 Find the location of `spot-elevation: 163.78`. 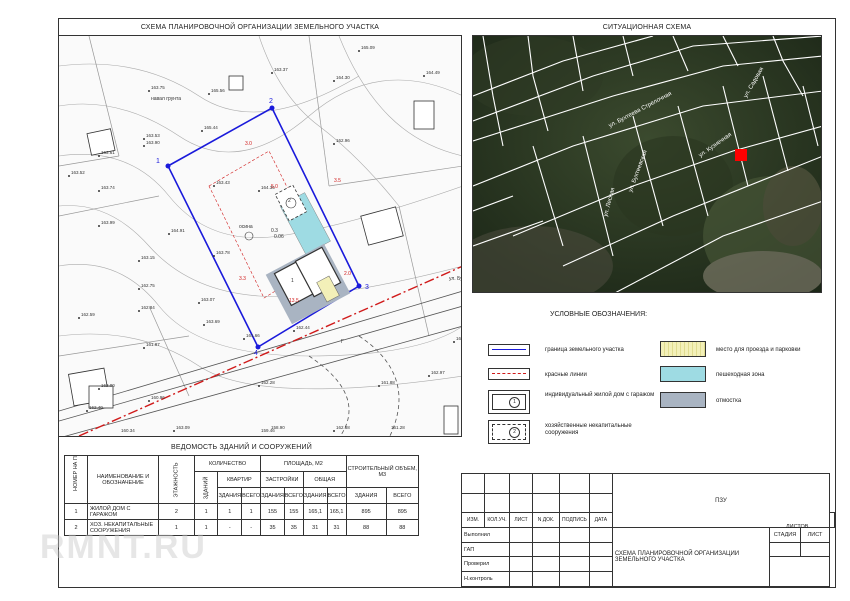

spot-elevation: 163.78 is located at coordinates (223, 252).